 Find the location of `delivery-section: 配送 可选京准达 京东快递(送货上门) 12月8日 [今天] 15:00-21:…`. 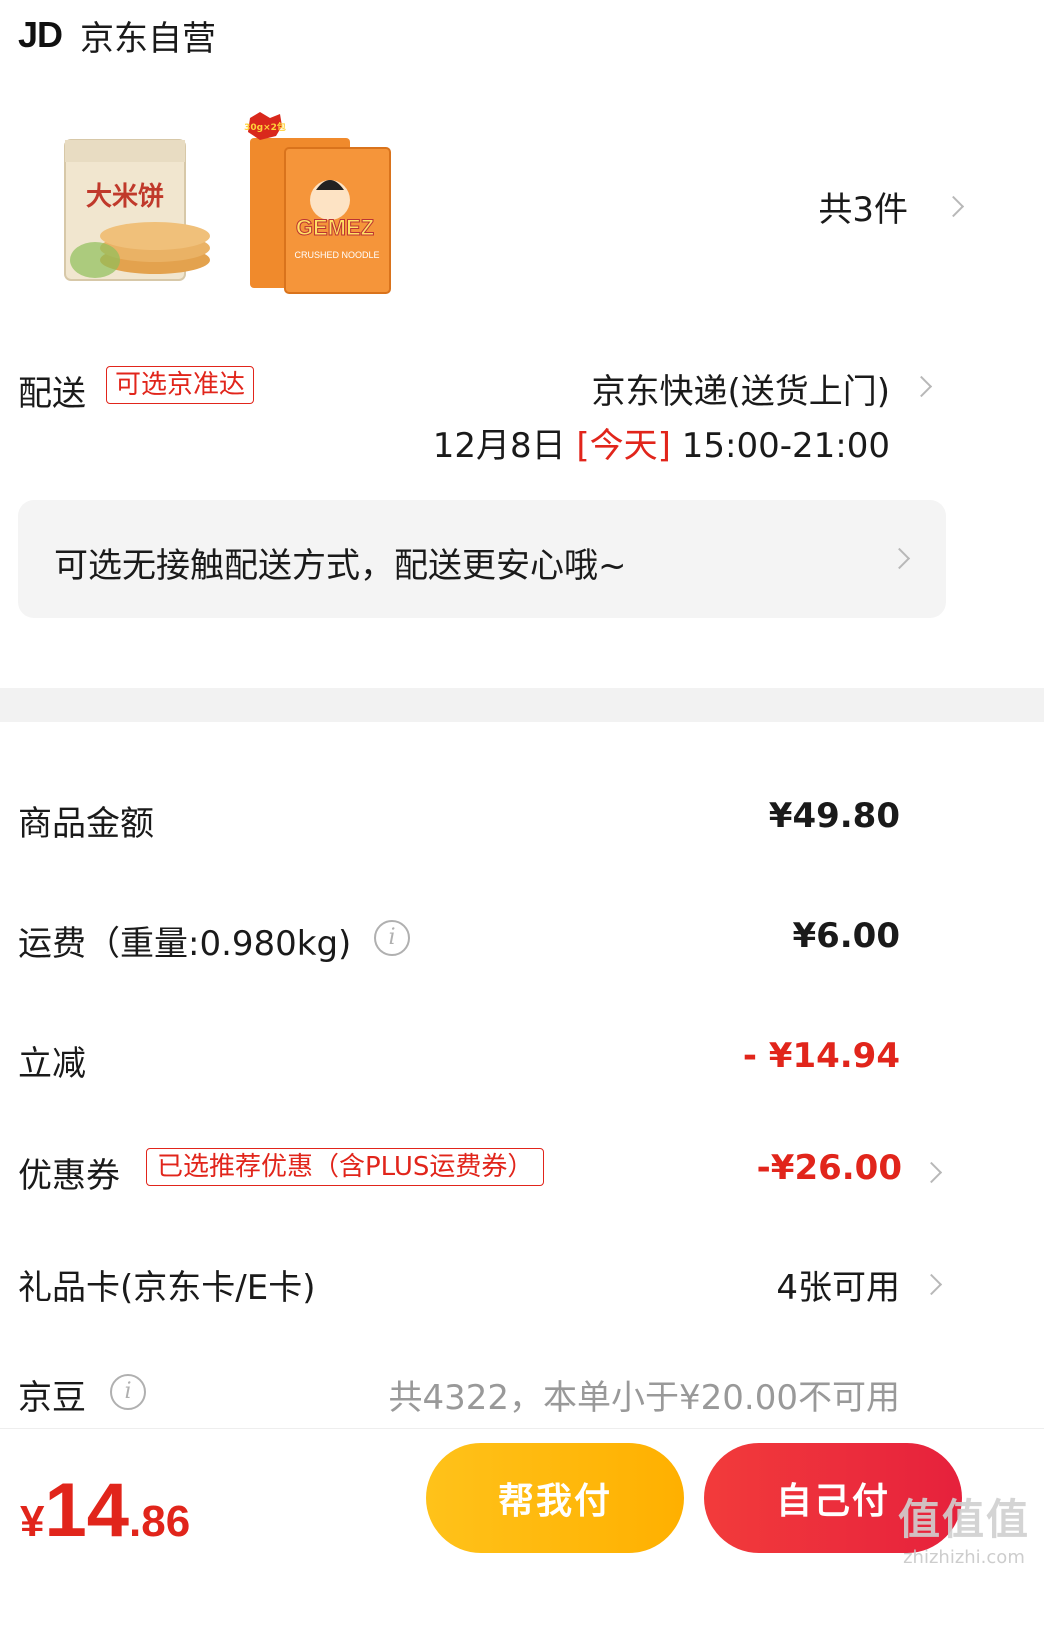

delivery-section: 配送 可选京准达 京东快递(送货上门) 12月8日 [今天] 15:00-21:… is located at coordinates (513, 422).